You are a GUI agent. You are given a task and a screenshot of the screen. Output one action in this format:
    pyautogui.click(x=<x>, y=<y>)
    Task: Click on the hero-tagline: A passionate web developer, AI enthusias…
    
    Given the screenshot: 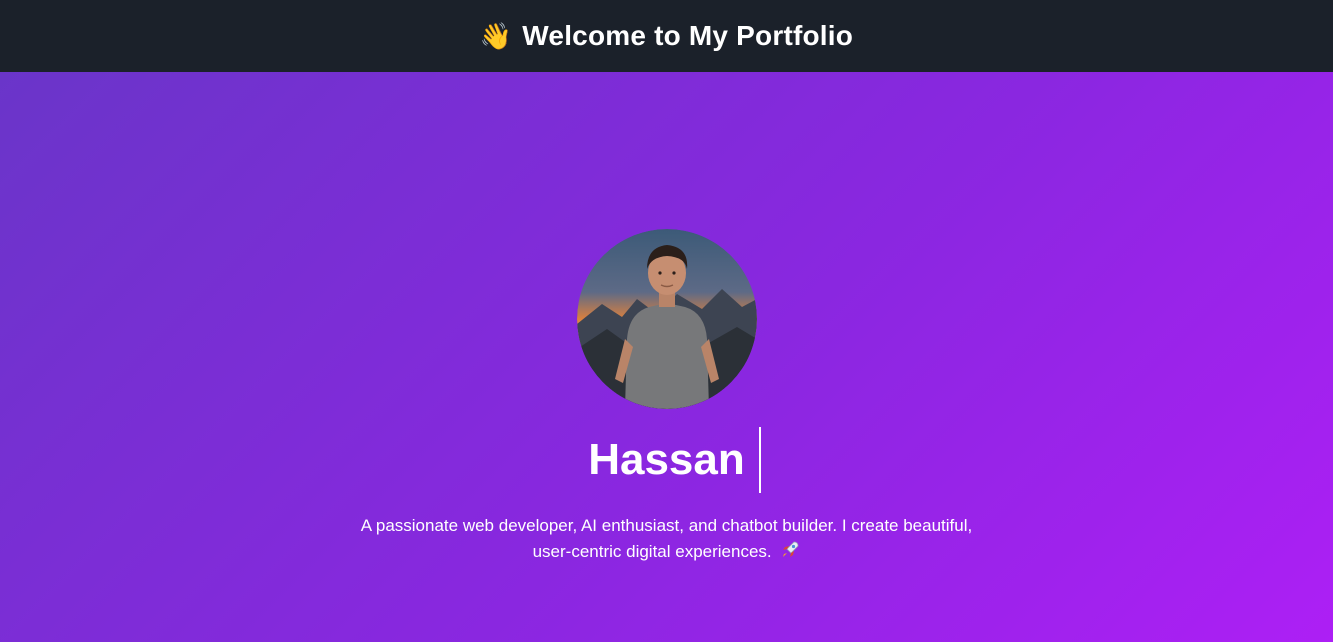 What is the action you would take?
    pyautogui.click(x=667, y=539)
    